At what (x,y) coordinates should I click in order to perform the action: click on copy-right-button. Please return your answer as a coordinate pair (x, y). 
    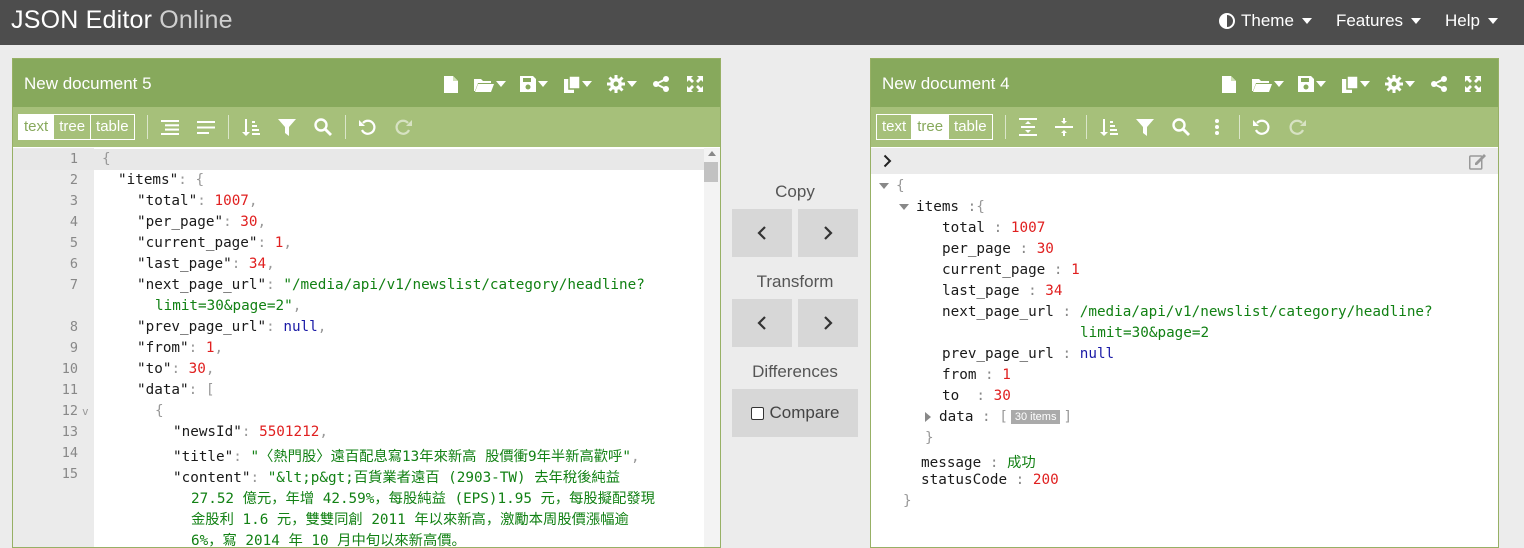
    Looking at the image, I should click on (828, 233).